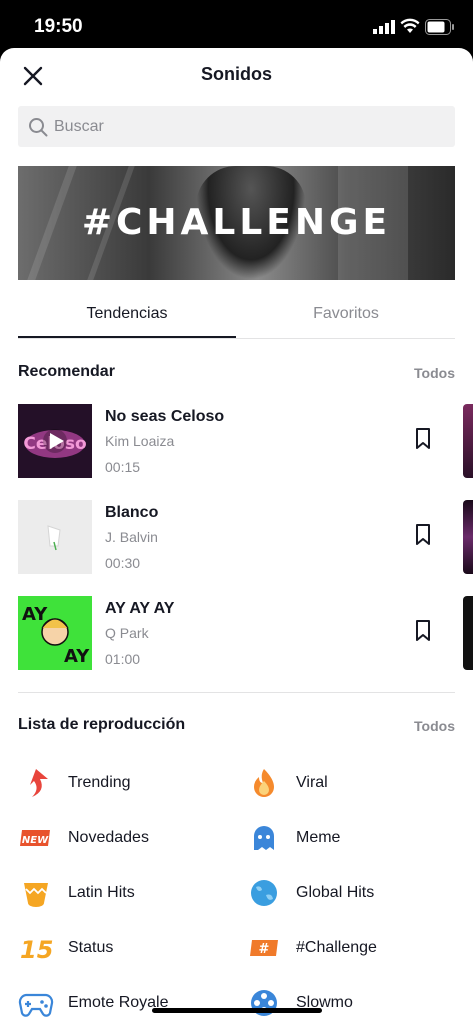 This screenshot has height=1024, width=473. I want to click on banner-text: #CHALLENGE, so click(236, 222).